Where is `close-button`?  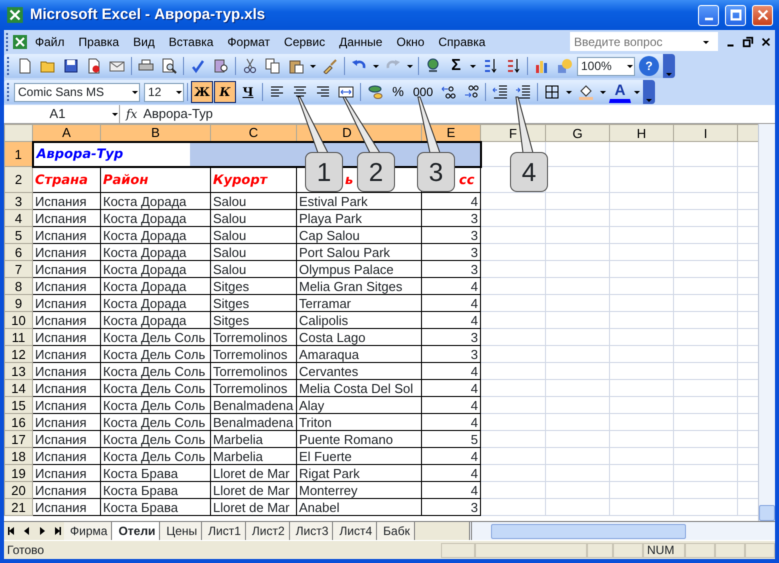 close-button is located at coordinates (762, 15).